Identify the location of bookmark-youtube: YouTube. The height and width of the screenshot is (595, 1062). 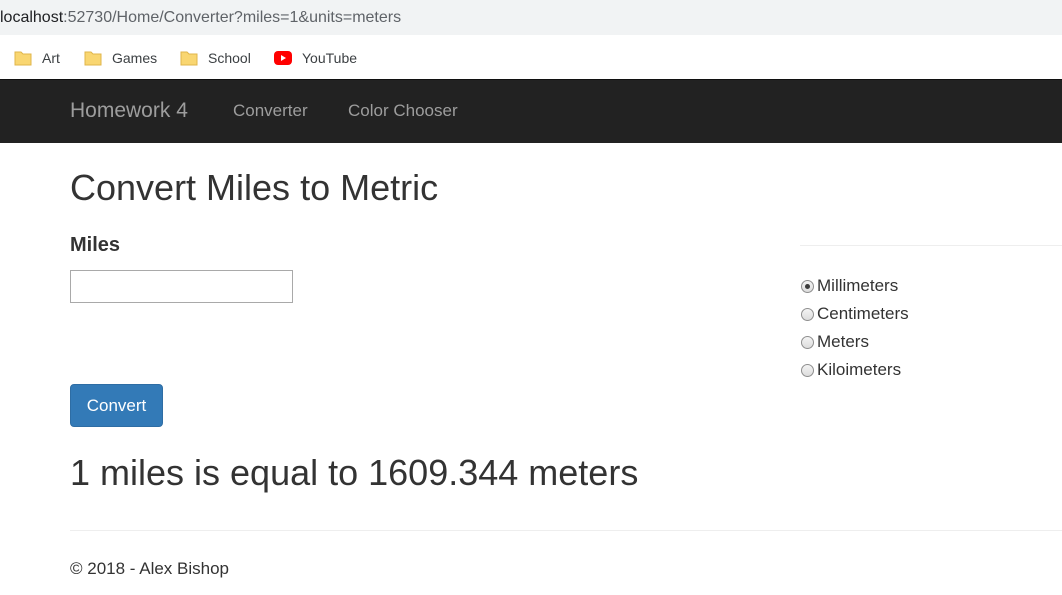
(315, 58).